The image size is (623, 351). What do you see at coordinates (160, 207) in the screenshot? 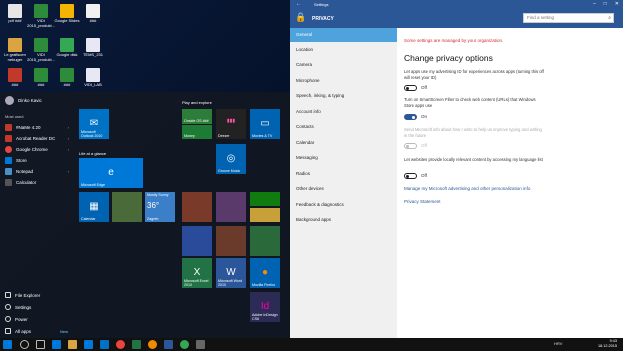
I see `tile-weather: Mostly Sunny 36° Zagreb` at bounding box center [160, 207].